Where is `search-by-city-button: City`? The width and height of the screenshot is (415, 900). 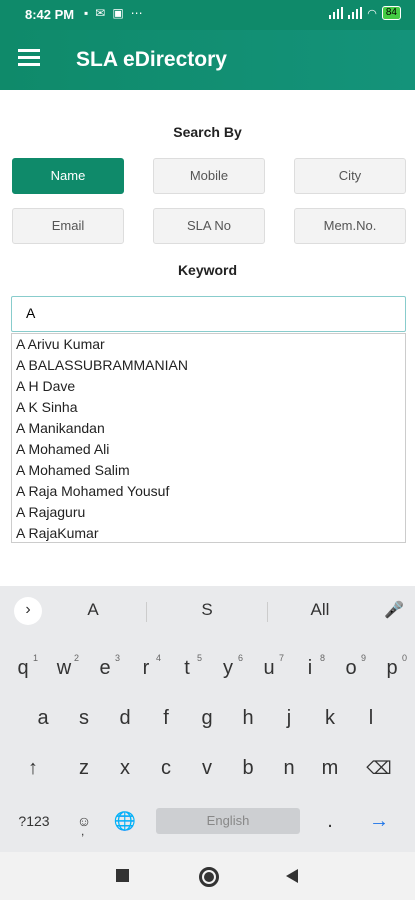 search-by-city-button: City is located at coordinates (350, 176).